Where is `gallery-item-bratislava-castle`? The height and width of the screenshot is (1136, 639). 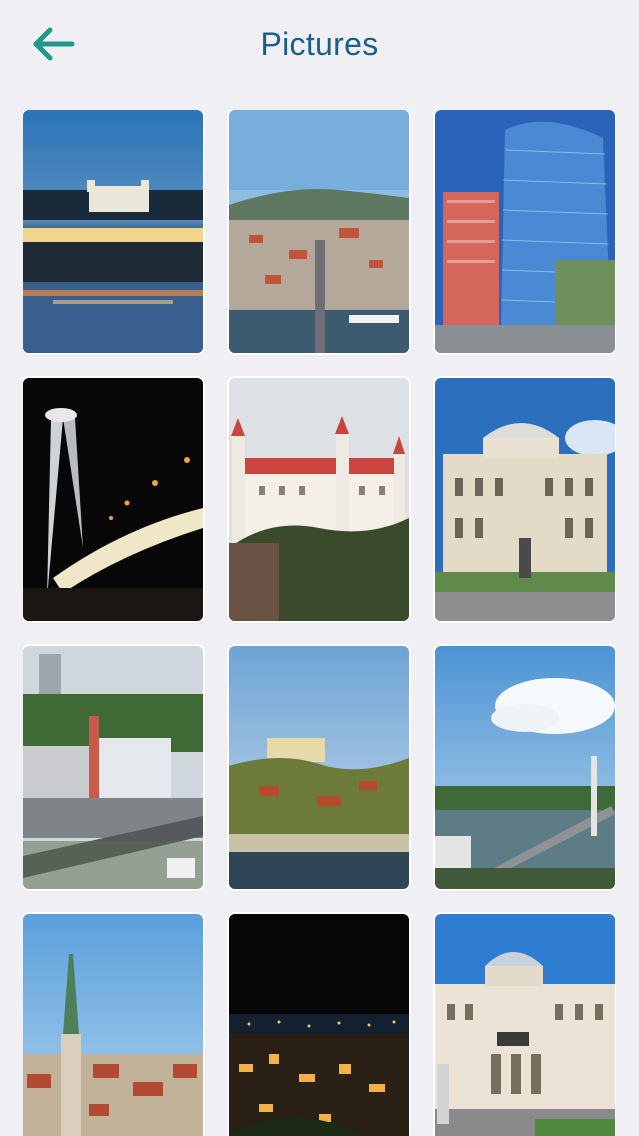
gallery-item-bratislava-castle is located at coordinates (319, 499).